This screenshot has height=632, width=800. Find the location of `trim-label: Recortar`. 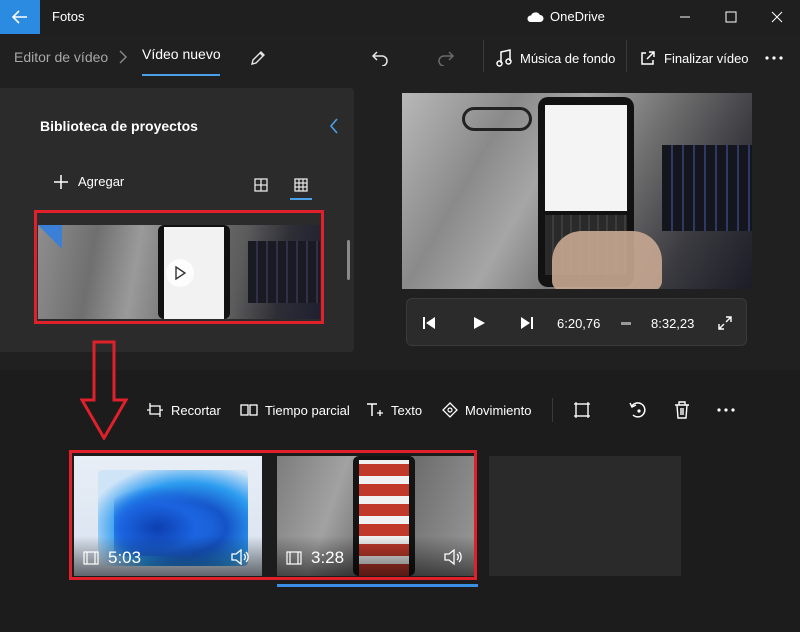

trim-label: Recortar is located at coordinates (196, 410).